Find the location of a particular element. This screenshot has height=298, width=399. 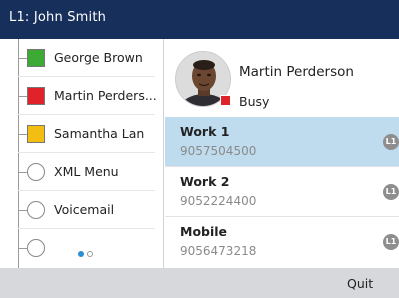

line-key-voicemail: Voicemail is located at coordinates (86, 210).